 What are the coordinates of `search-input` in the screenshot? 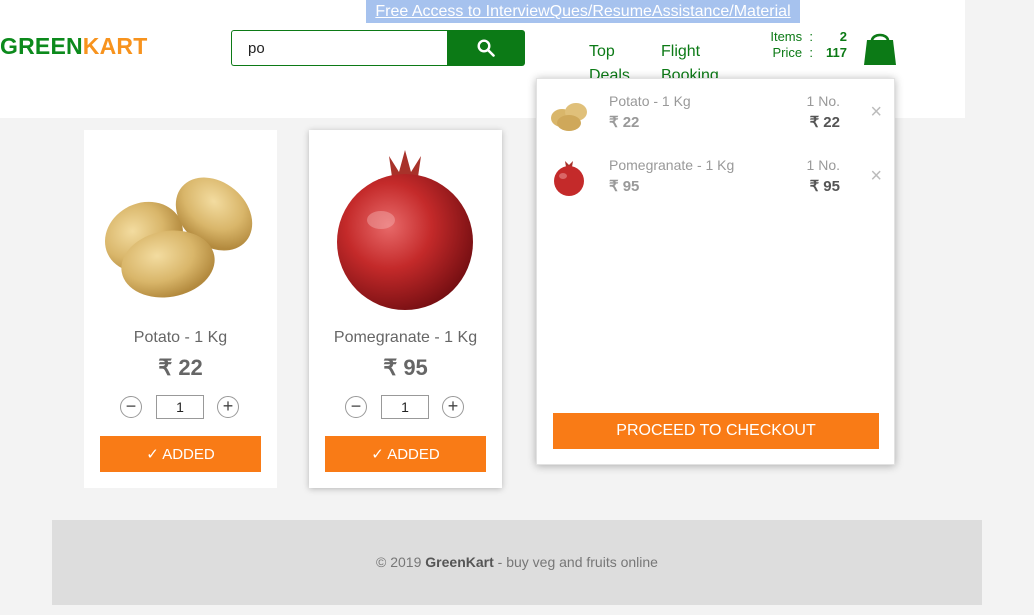 It's located at (339, 48).